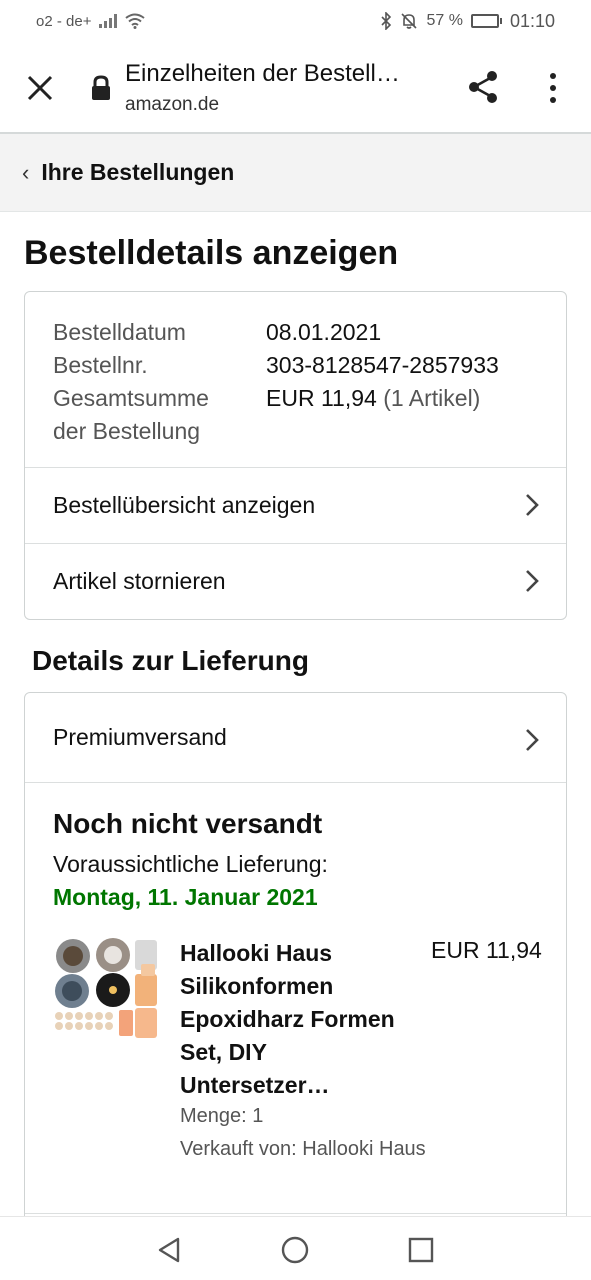  Describe the element at coordinates (373, 415) in the screenshot. I see `order-total-value: EUR 11,94 (1 Artikel)` at that location.